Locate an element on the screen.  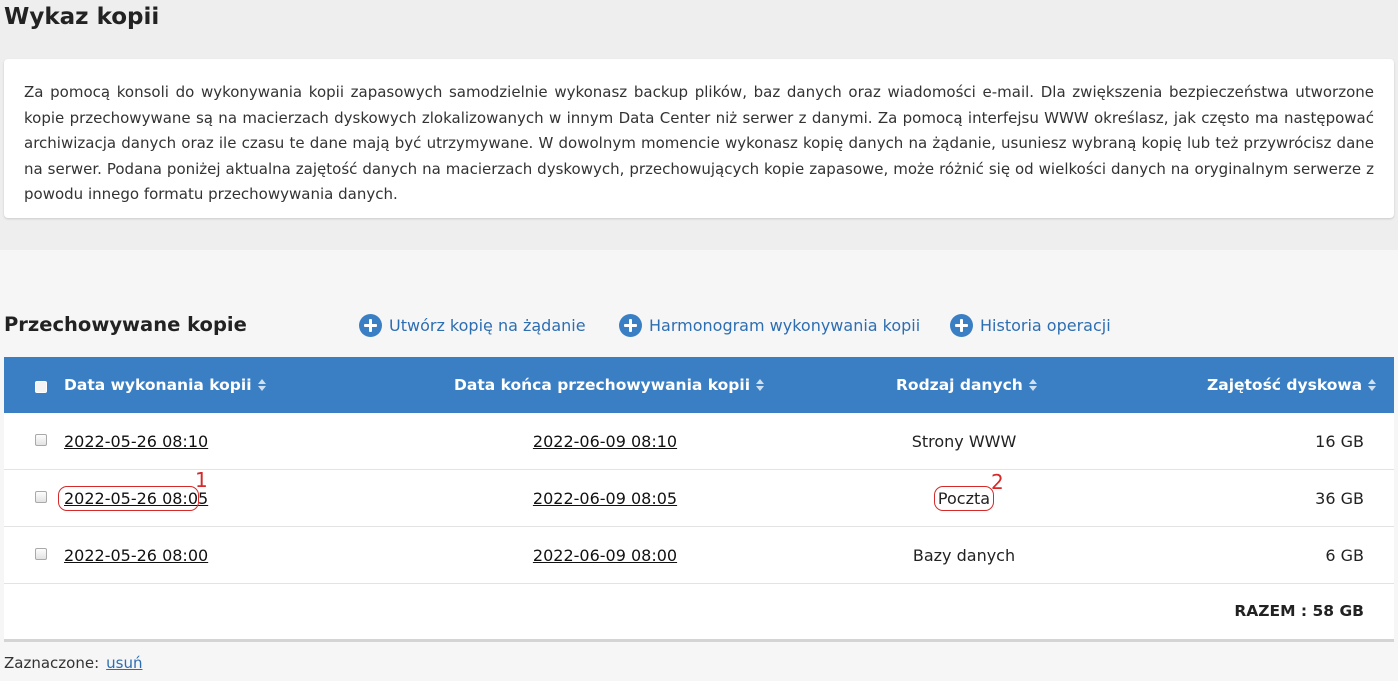
disk-usage: 6 GB is located at coordinates (1344, 555).